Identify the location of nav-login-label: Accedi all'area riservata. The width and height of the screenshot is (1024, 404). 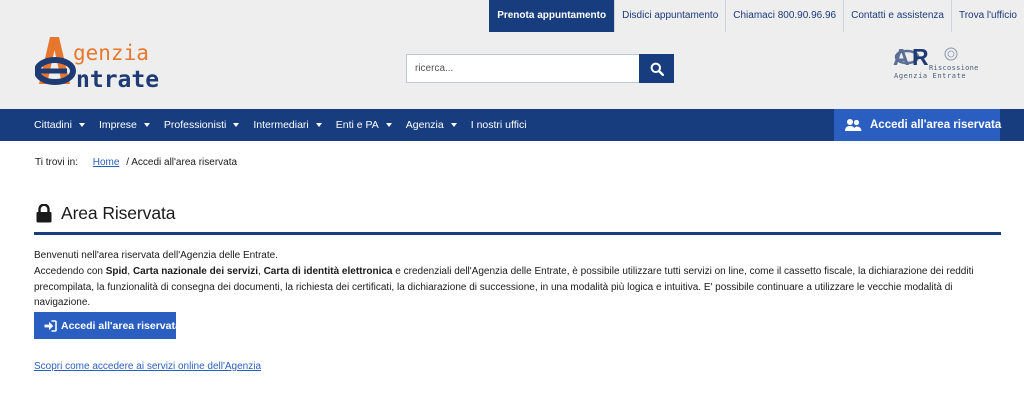
(936, 125).